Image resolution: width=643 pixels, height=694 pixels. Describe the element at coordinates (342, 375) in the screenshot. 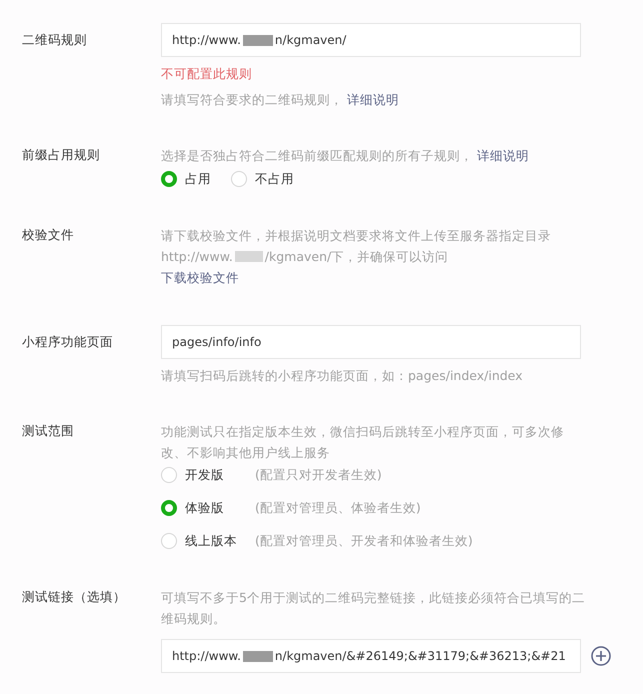

I see `help-text: 请填写扫码后跳转的小程序功能页面，如：pages/index/index` at that location.